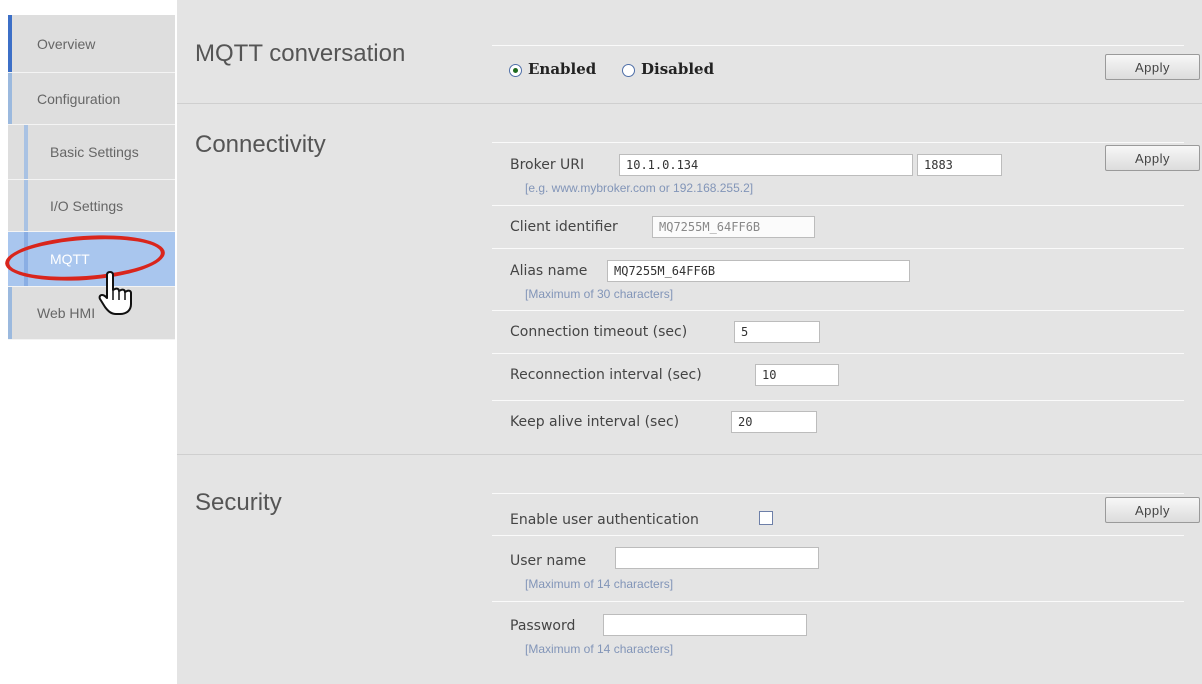  Describe the element at coordinates (733, 227) in the screenshot. I see `client-id-field: MQ7255M_64FF6B` at that location.